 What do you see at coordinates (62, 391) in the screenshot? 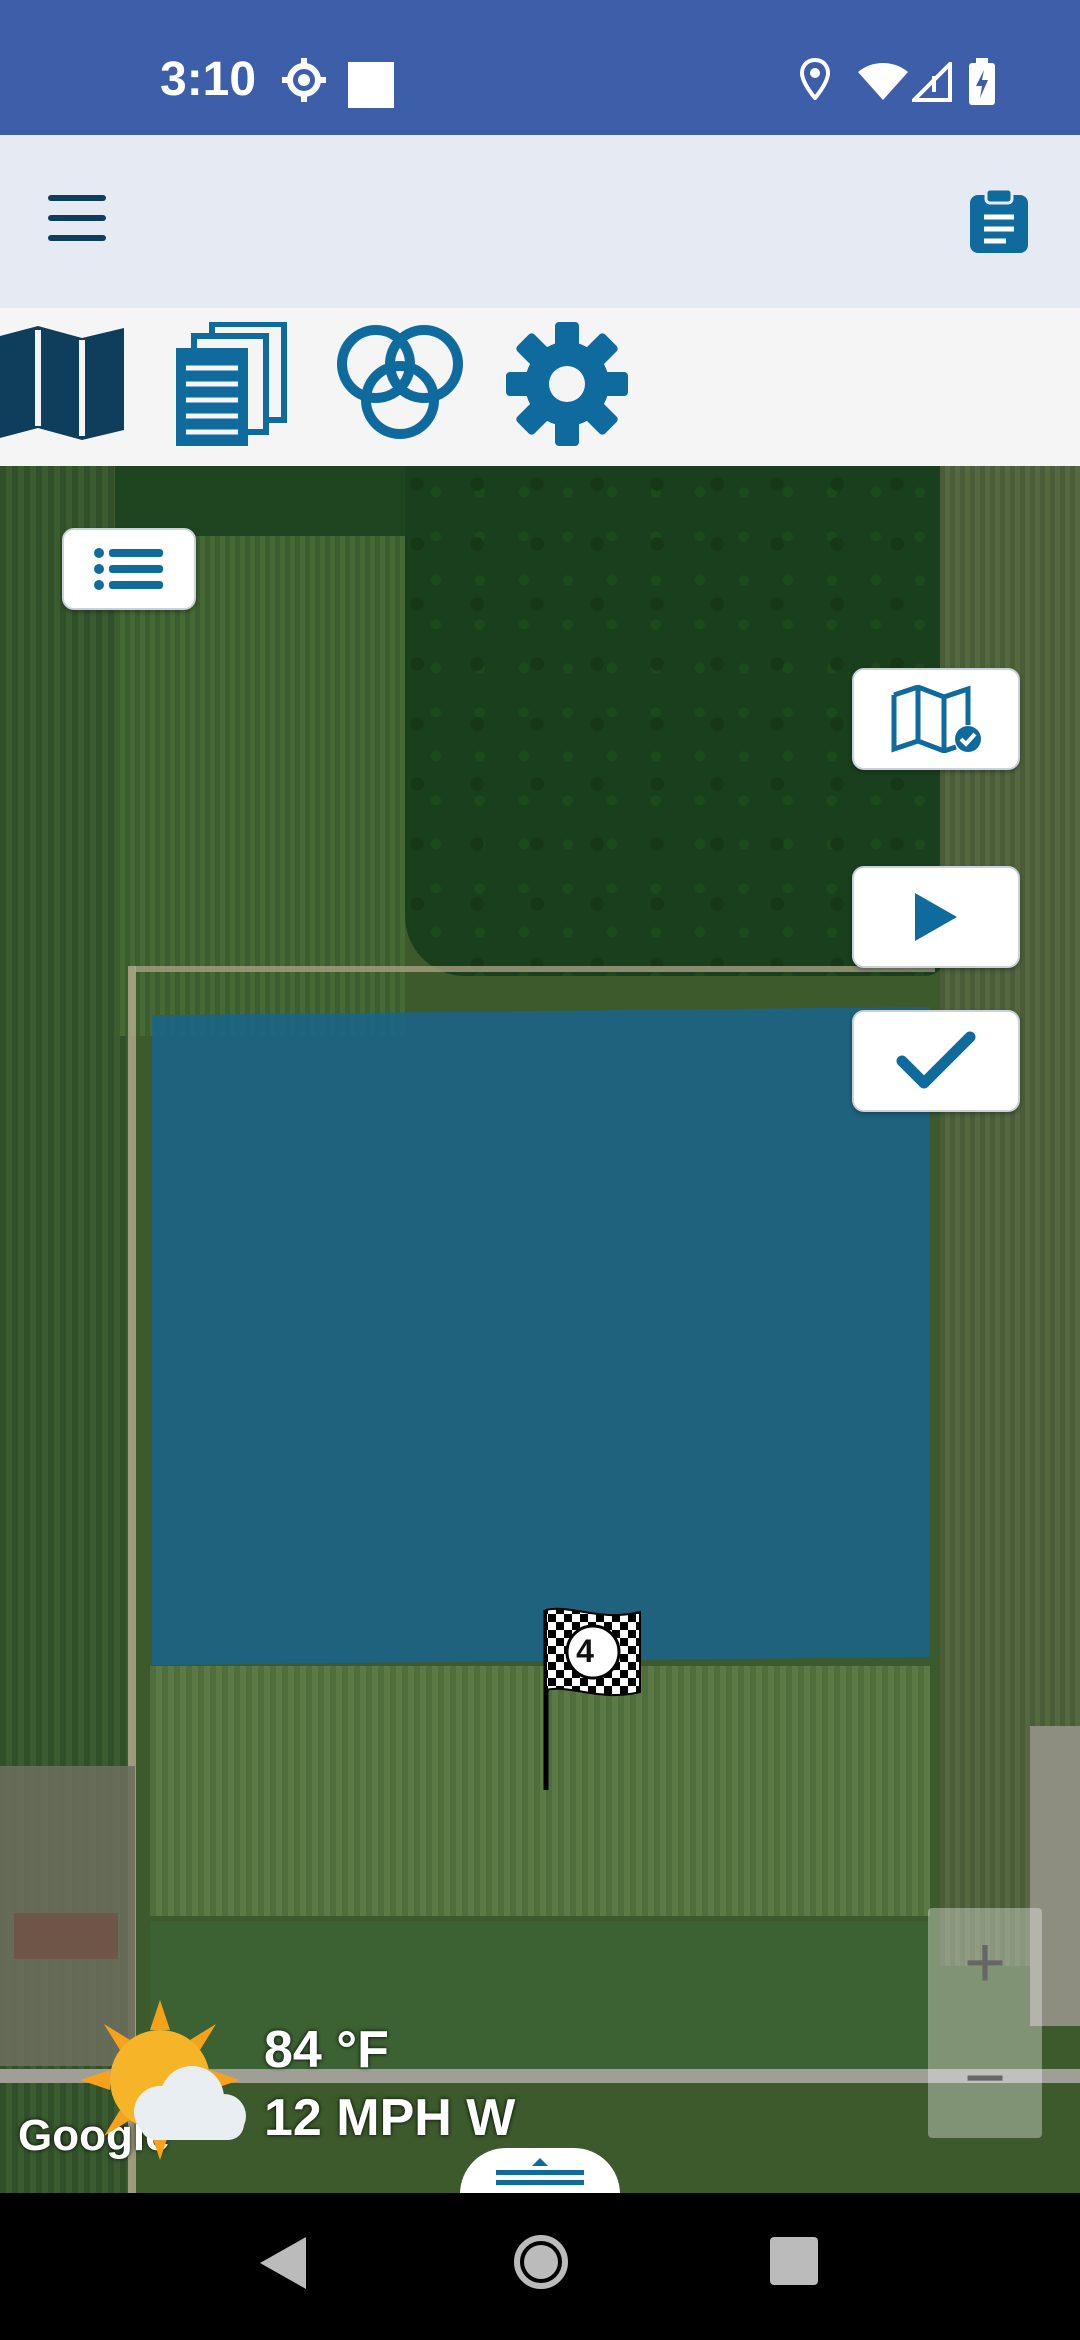
I see `map-icon` at bounding box center [62, 391].